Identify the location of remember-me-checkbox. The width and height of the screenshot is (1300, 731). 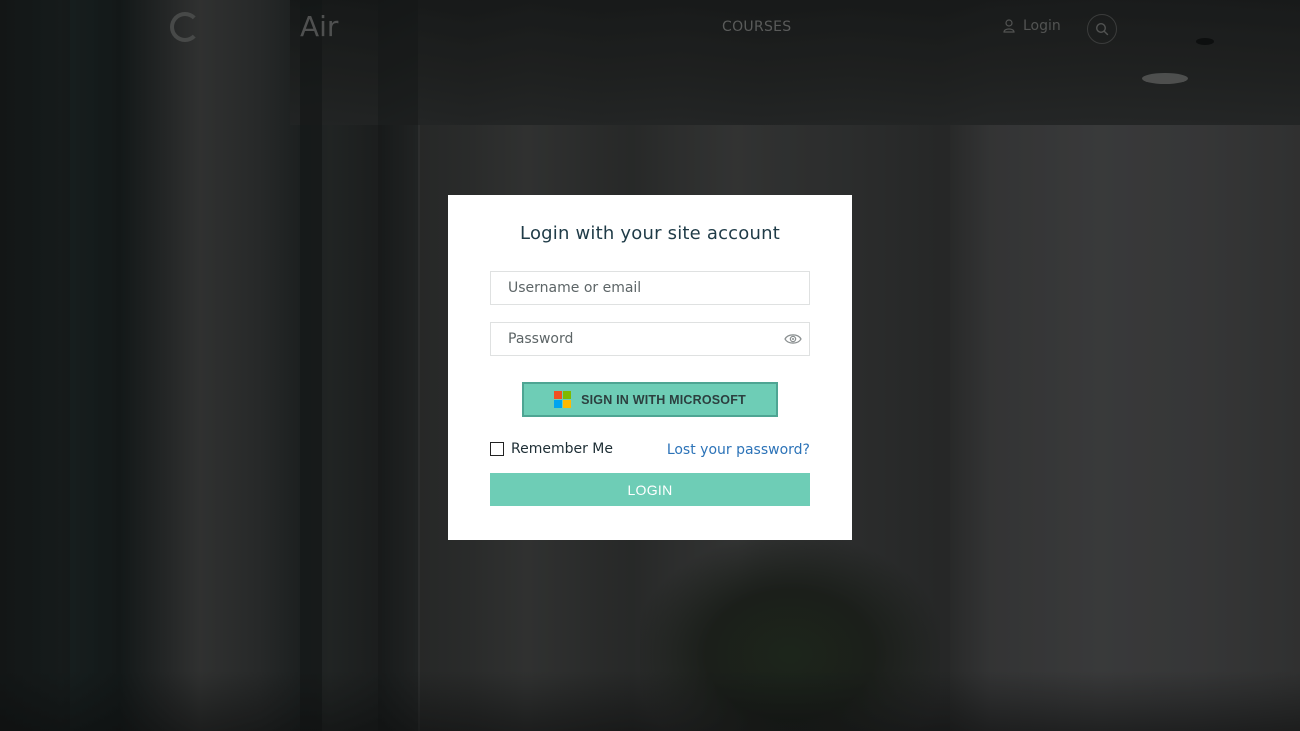
(497, 449).